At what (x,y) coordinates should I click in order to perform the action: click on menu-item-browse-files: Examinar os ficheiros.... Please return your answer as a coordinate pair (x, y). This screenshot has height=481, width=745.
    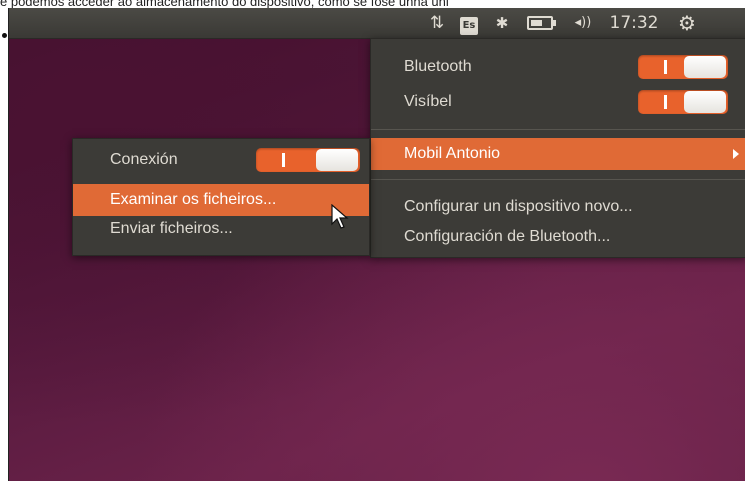
    Looking at the image, I should click on (221, 200).